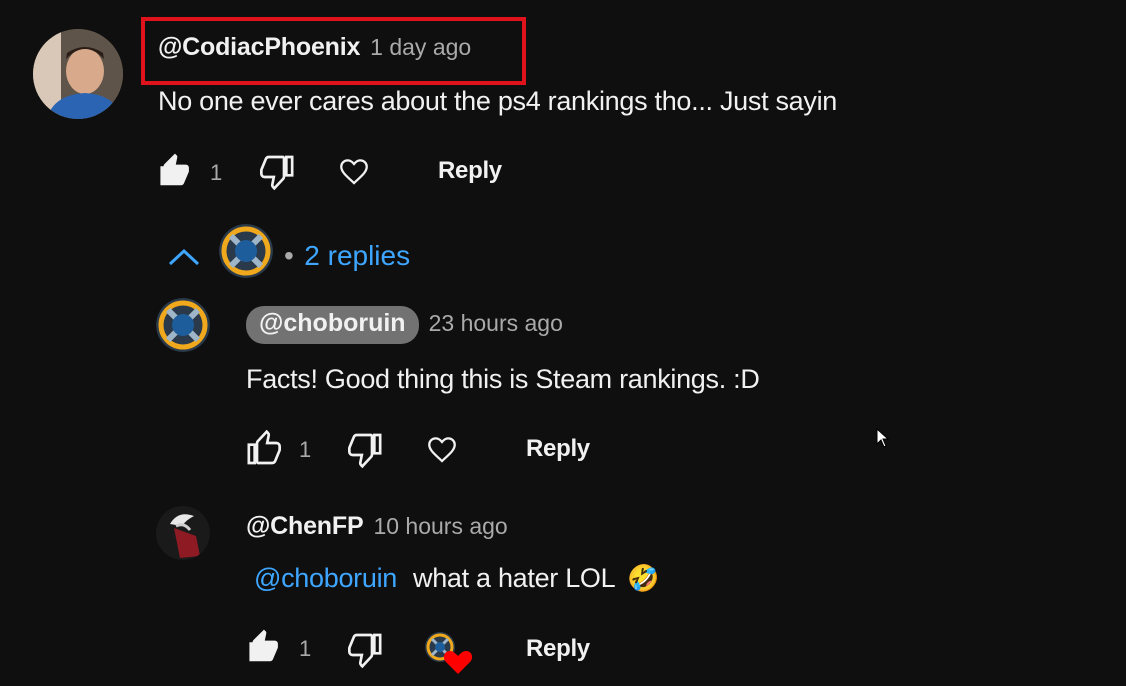  Describe the element at coordinates (325, 578) in the screenshot. I see `reply2-mention-link: @choboruin` at that location.